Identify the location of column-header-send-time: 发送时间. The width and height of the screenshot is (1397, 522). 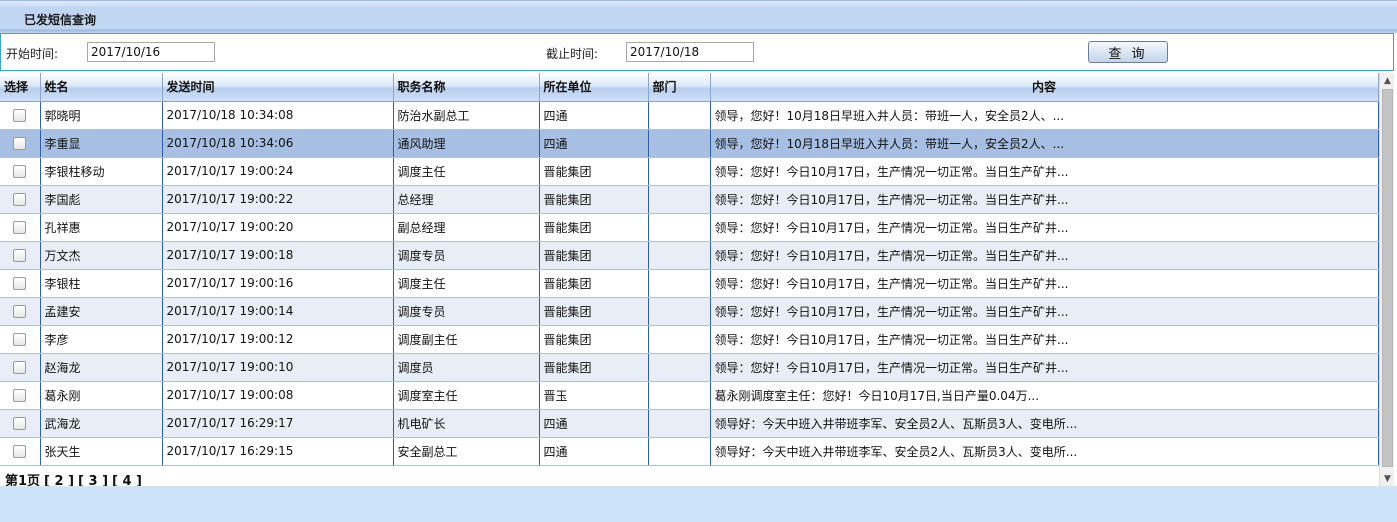
(278, 87).